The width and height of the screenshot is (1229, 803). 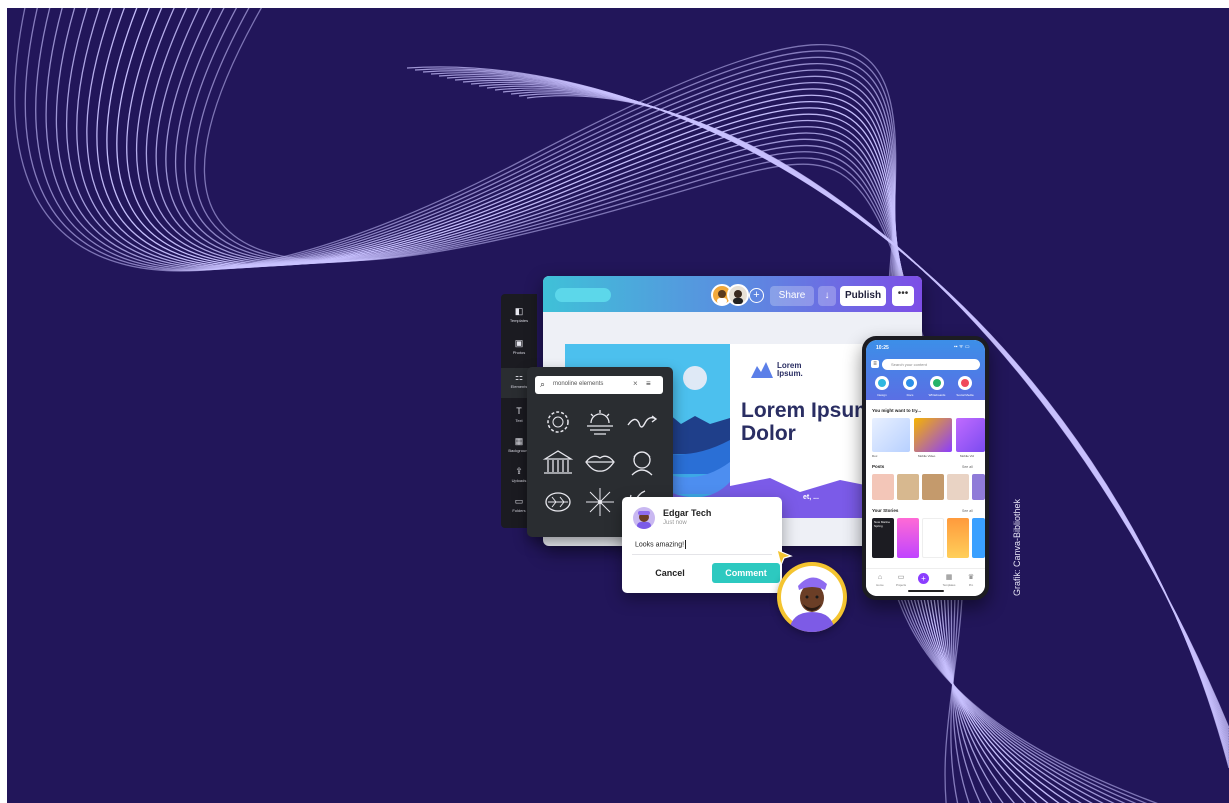 I want to click on more-options-button: •••, so click(x=903, y=296).